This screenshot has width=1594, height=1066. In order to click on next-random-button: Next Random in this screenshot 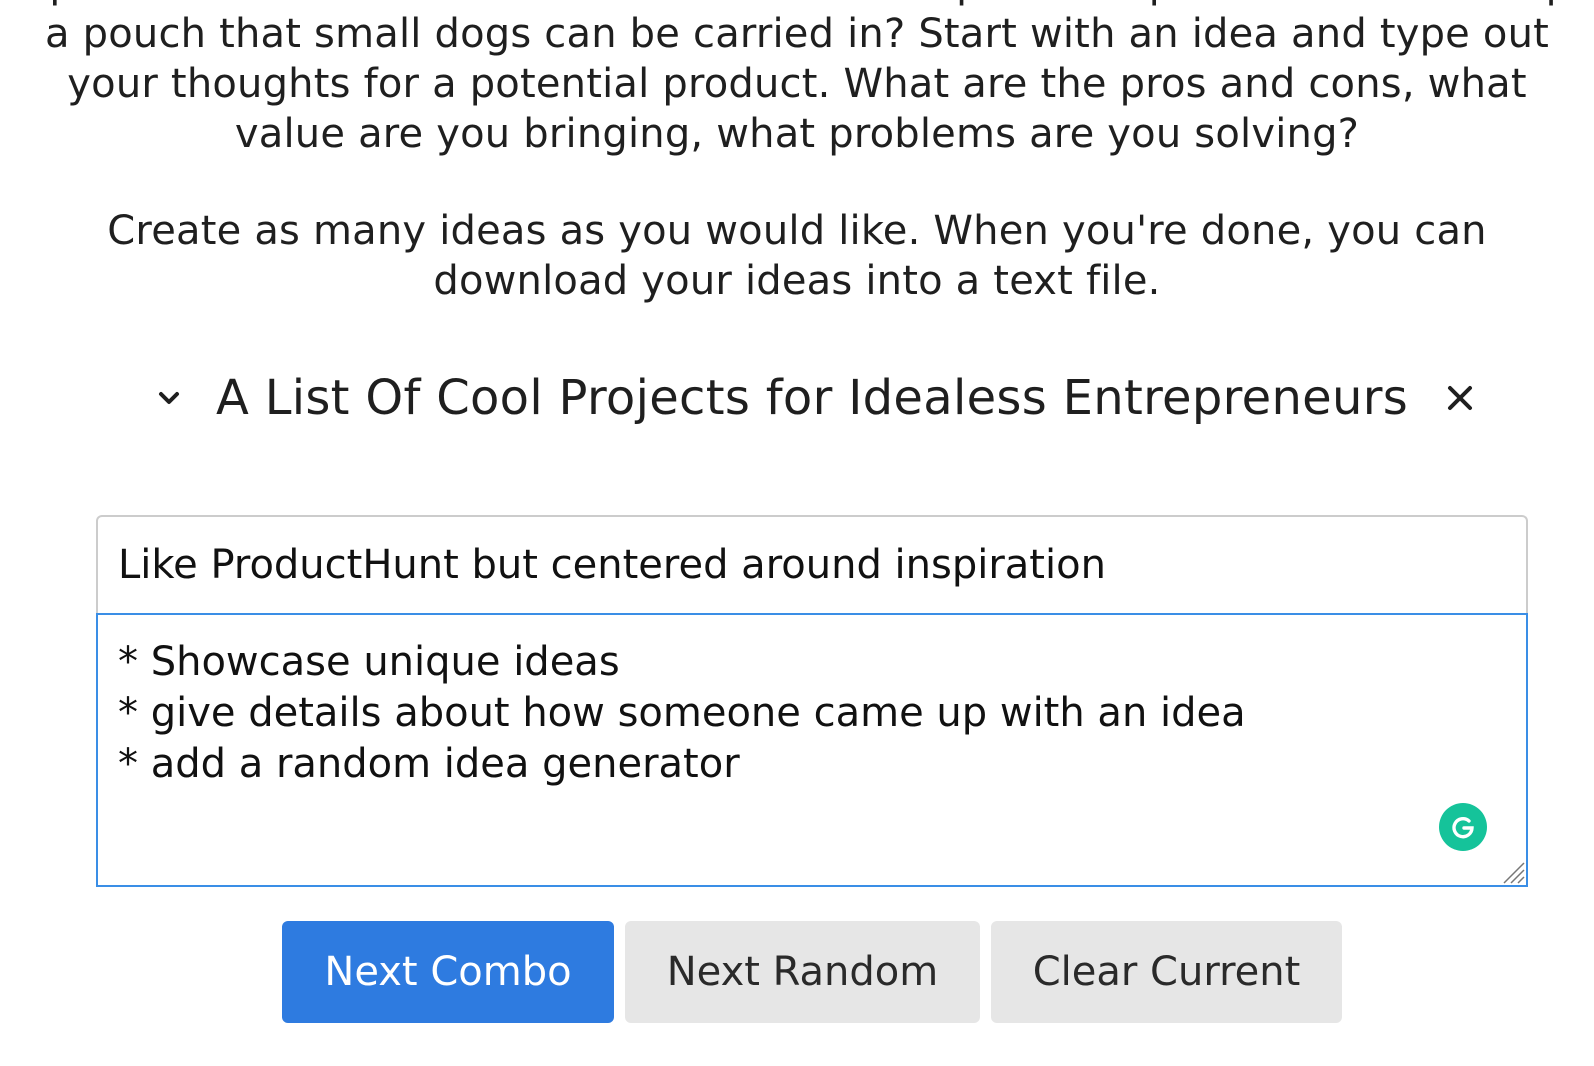, I will do `click(802, 972)`.